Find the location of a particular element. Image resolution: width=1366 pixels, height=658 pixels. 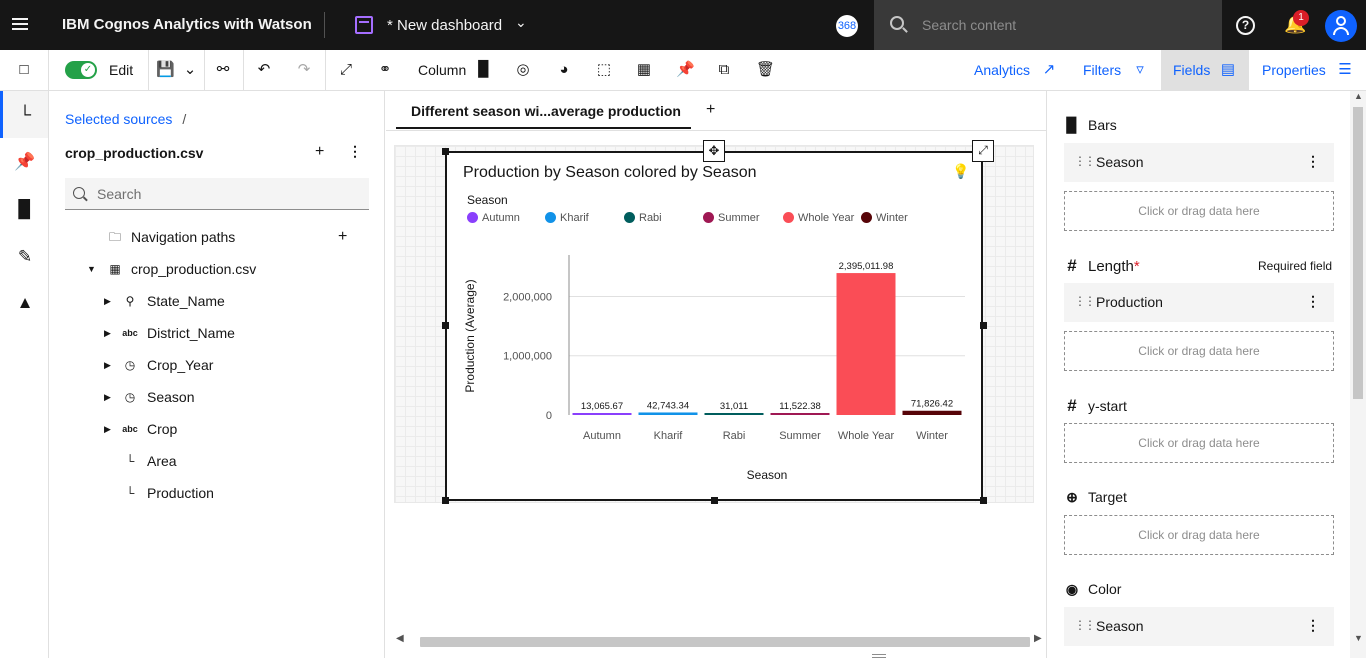

hamburger-menu-icon is located at coordinates (22, 25).